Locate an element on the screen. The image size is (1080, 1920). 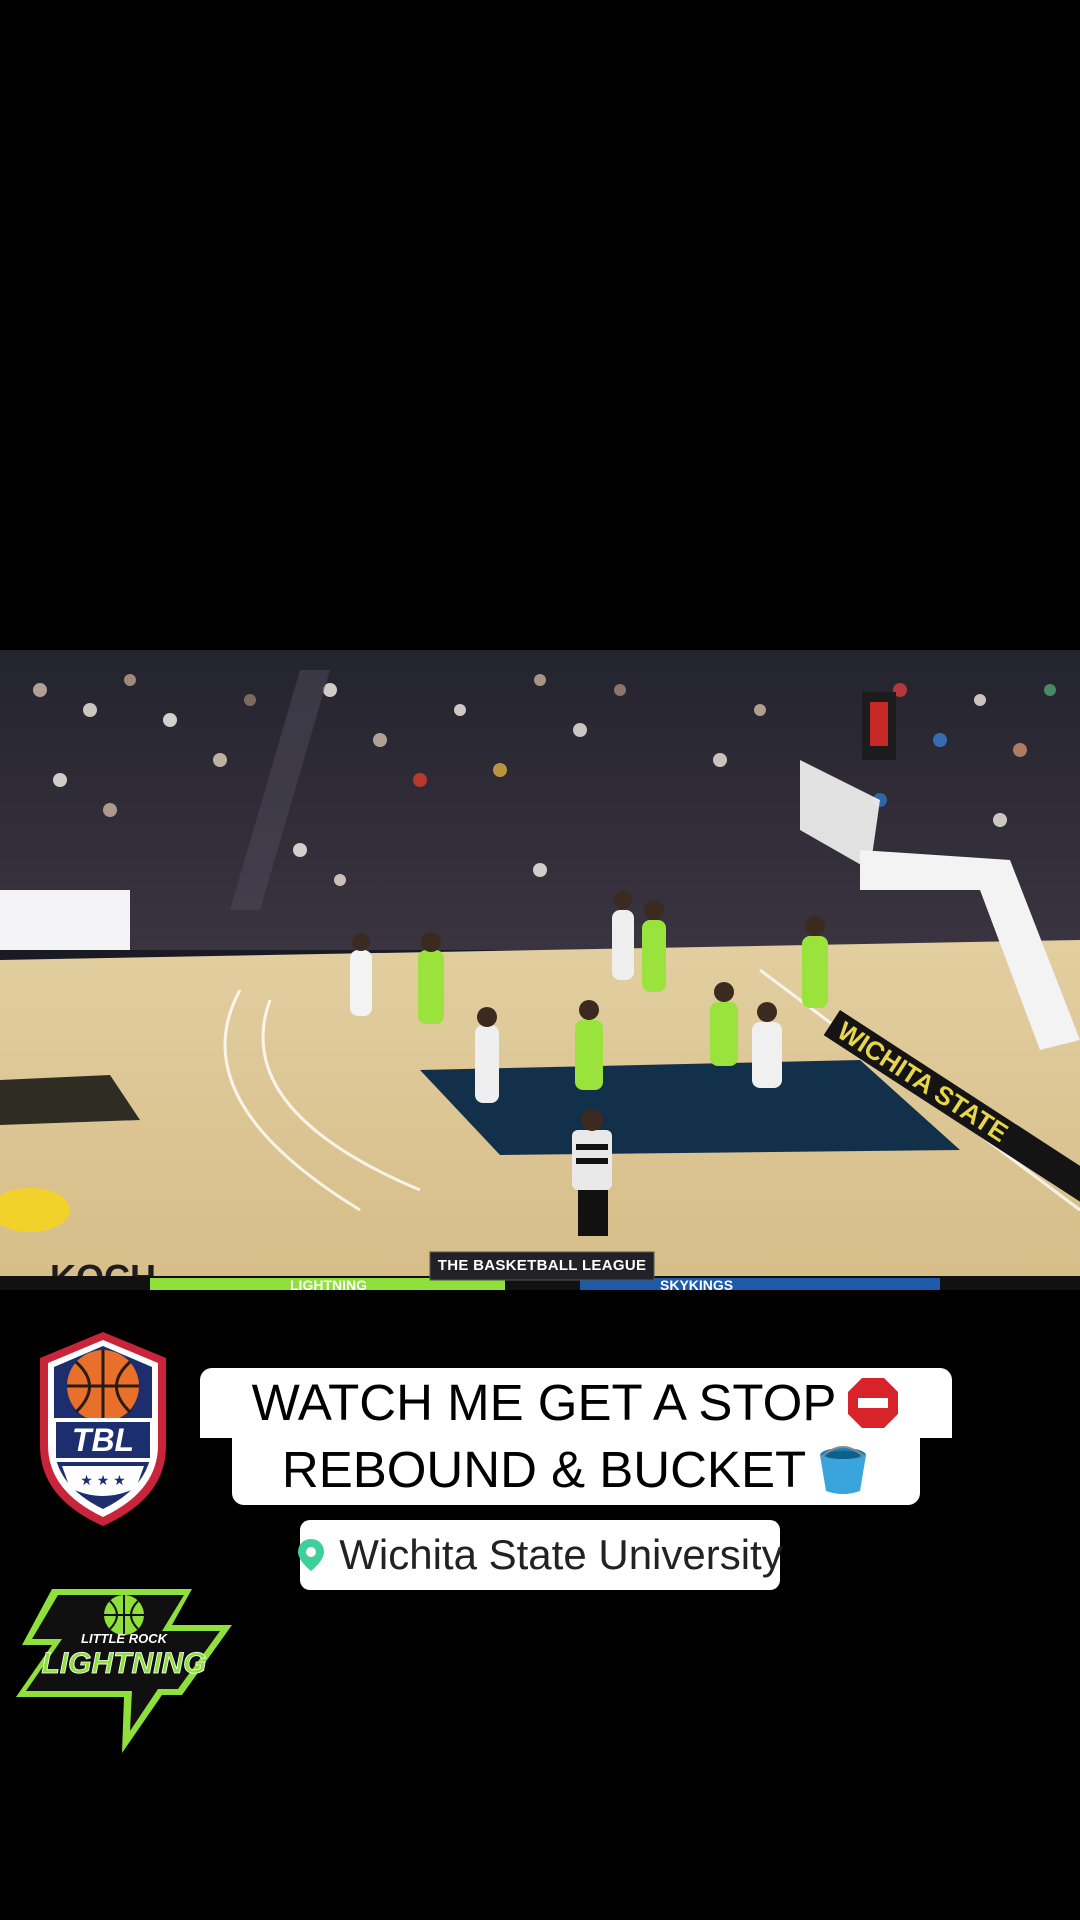
svg-text: SKYKINGS is located at coordinates (696, 1283).